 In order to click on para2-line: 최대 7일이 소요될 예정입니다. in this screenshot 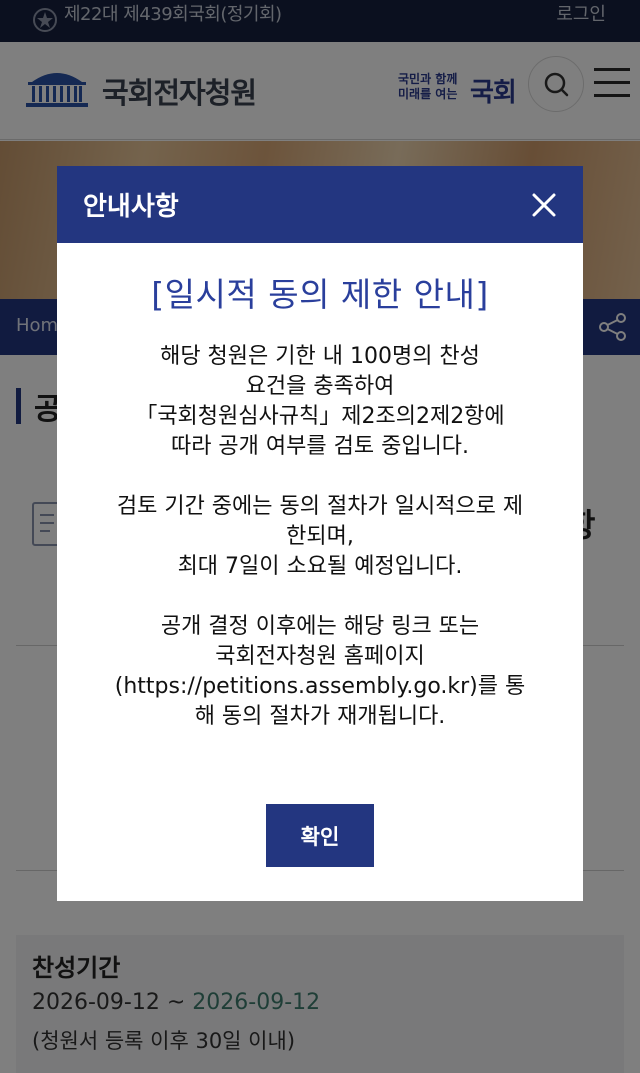, I will do `click(320, 566)`.